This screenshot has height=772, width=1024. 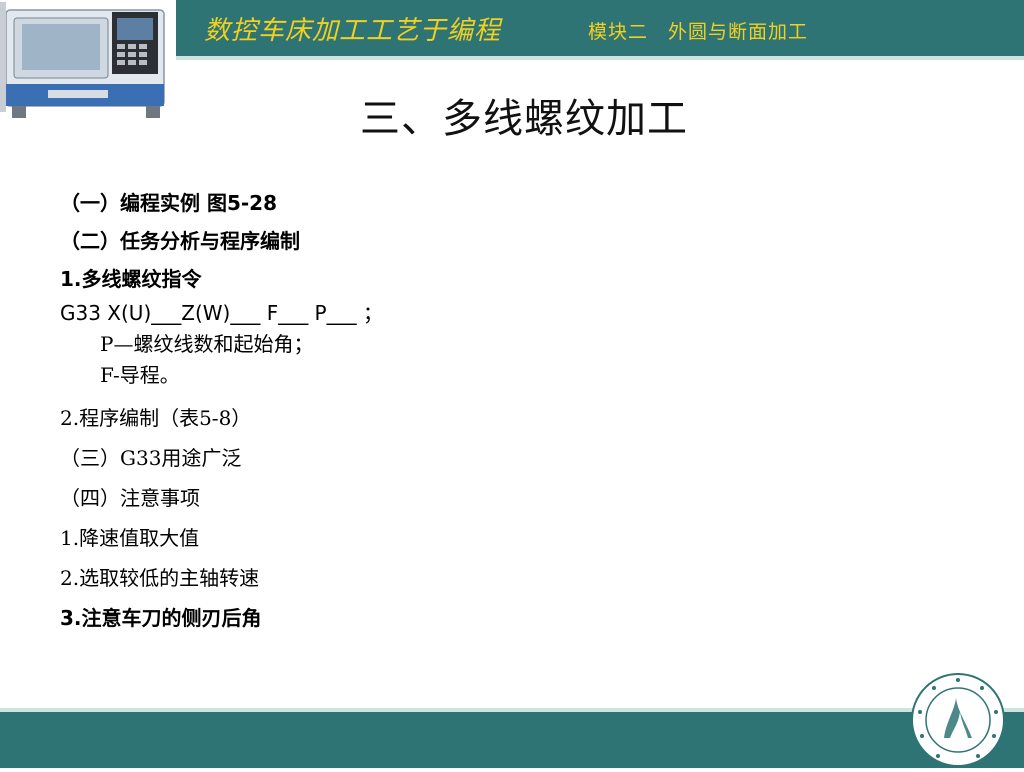 What do you see at coordinates (698, 32) in the screenshot?
I see `module-title: 模块二 外圆与断面加工` at bounding box center [698, 32].